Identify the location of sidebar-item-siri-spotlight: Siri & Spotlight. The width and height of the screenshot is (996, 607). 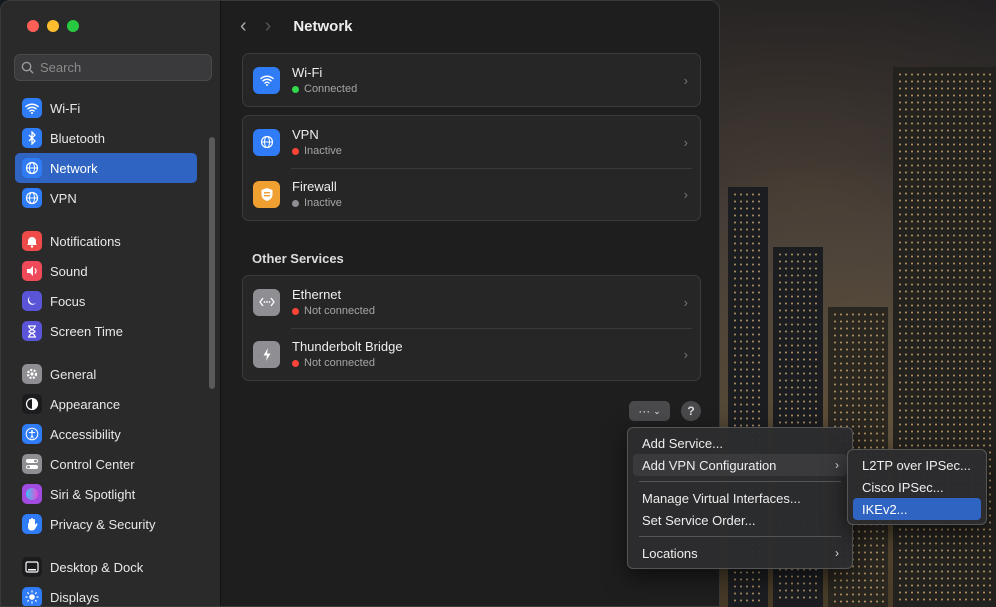
(106, 494).